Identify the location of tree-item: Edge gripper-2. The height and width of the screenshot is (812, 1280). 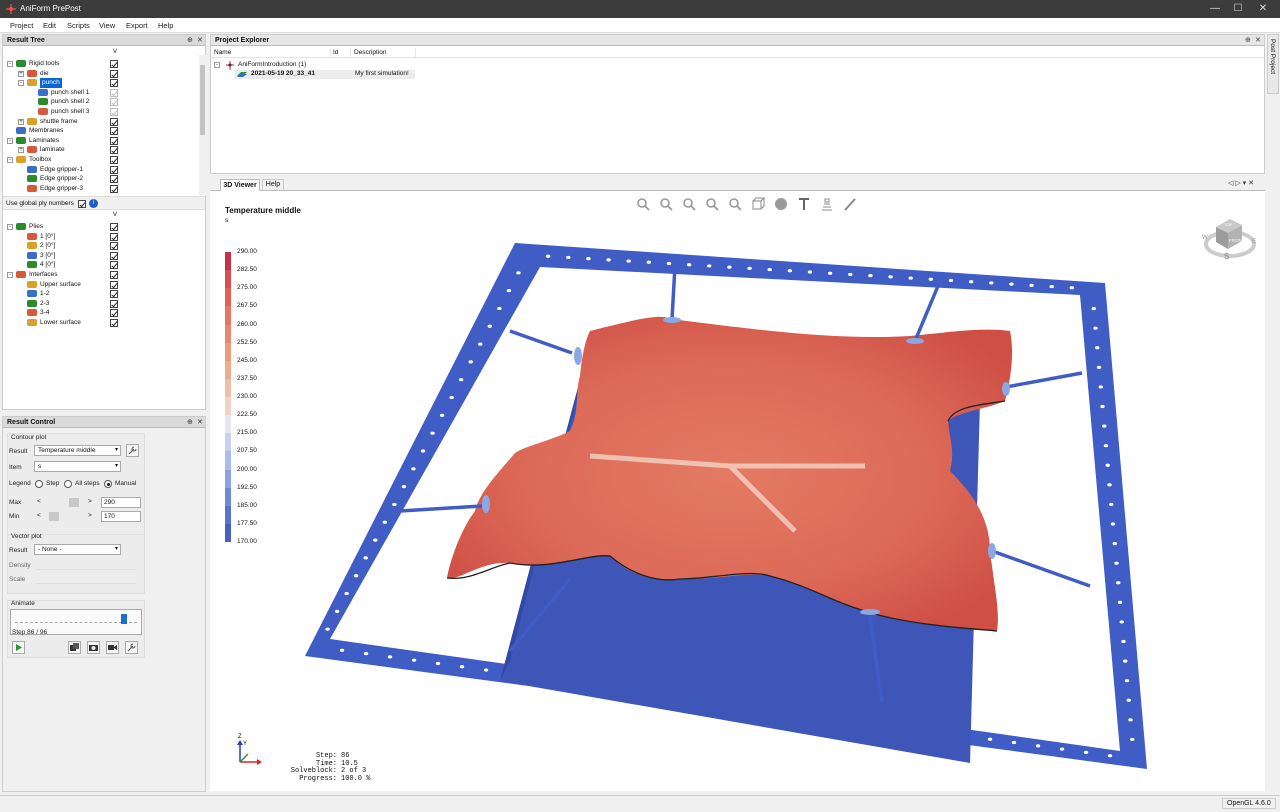
(100, 179).